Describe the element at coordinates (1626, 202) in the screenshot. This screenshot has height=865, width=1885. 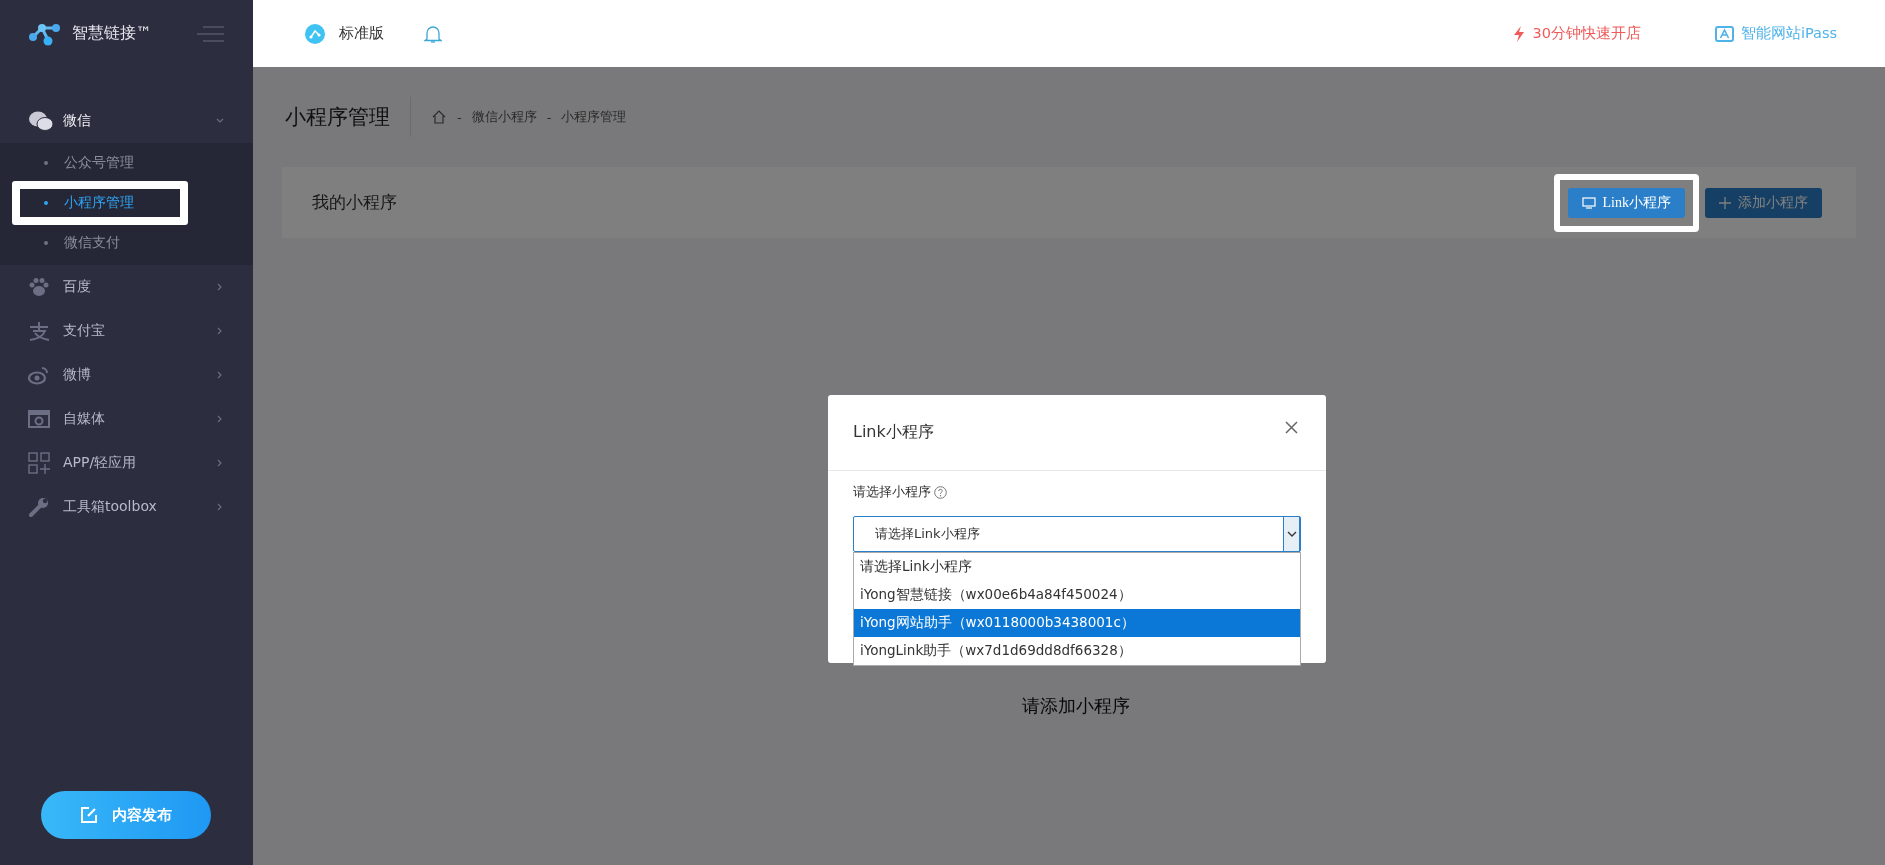
I see `link-button: Link小程序` at that location.